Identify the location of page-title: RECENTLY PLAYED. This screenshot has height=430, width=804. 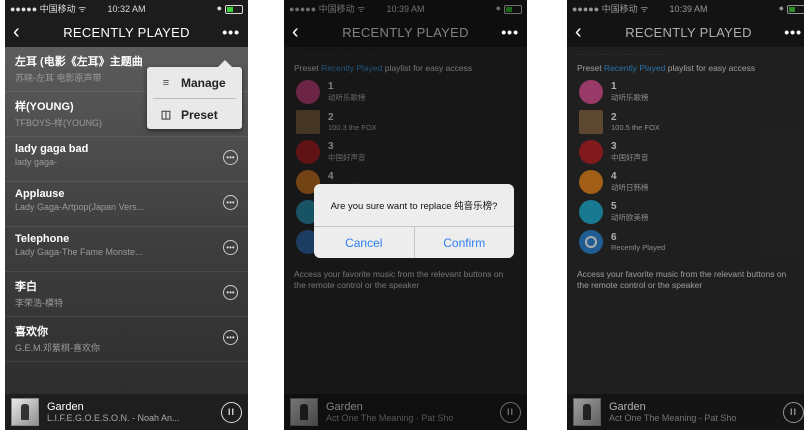
(126, 32).